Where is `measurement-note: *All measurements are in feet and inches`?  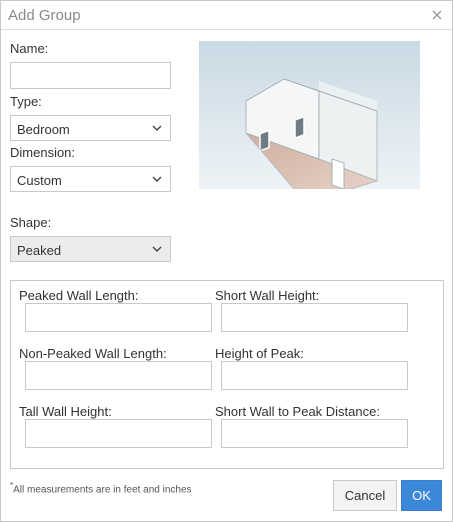 measurement-note: *All measurements are in feet and inches is located at coordinates (101, 488).